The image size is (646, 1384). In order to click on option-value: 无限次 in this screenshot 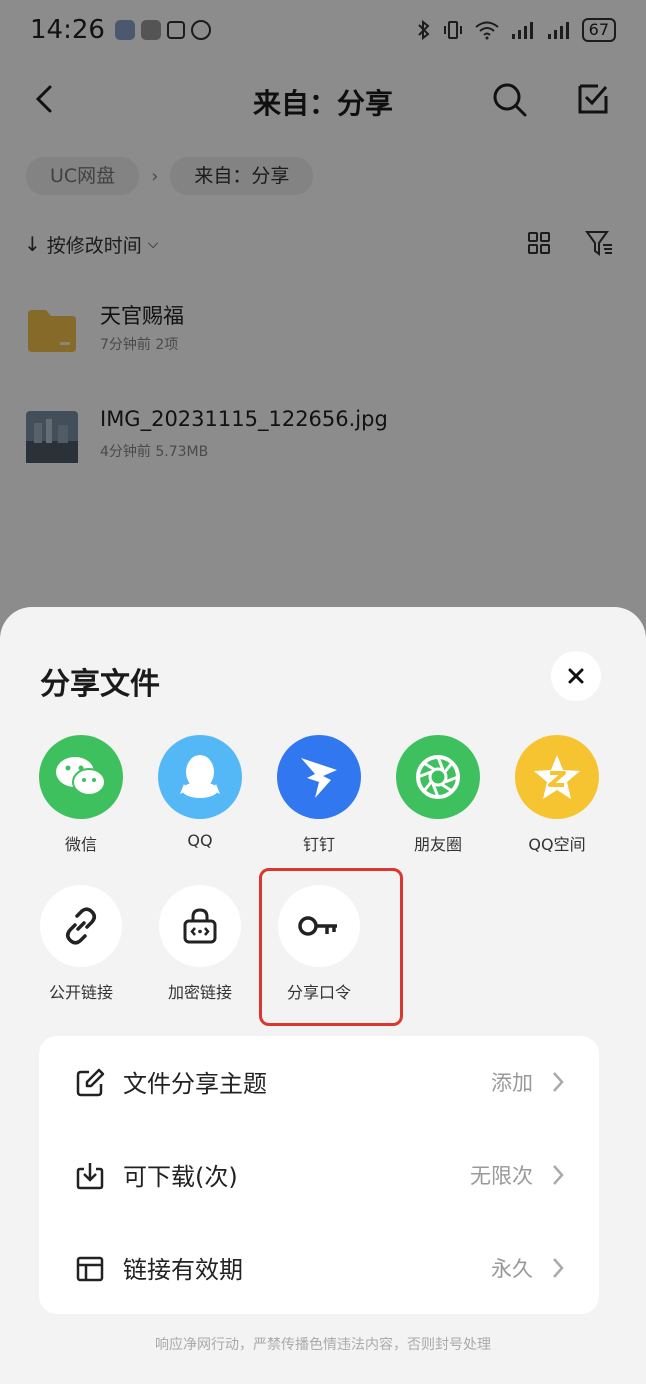, I will do `click(501, 1176)`.